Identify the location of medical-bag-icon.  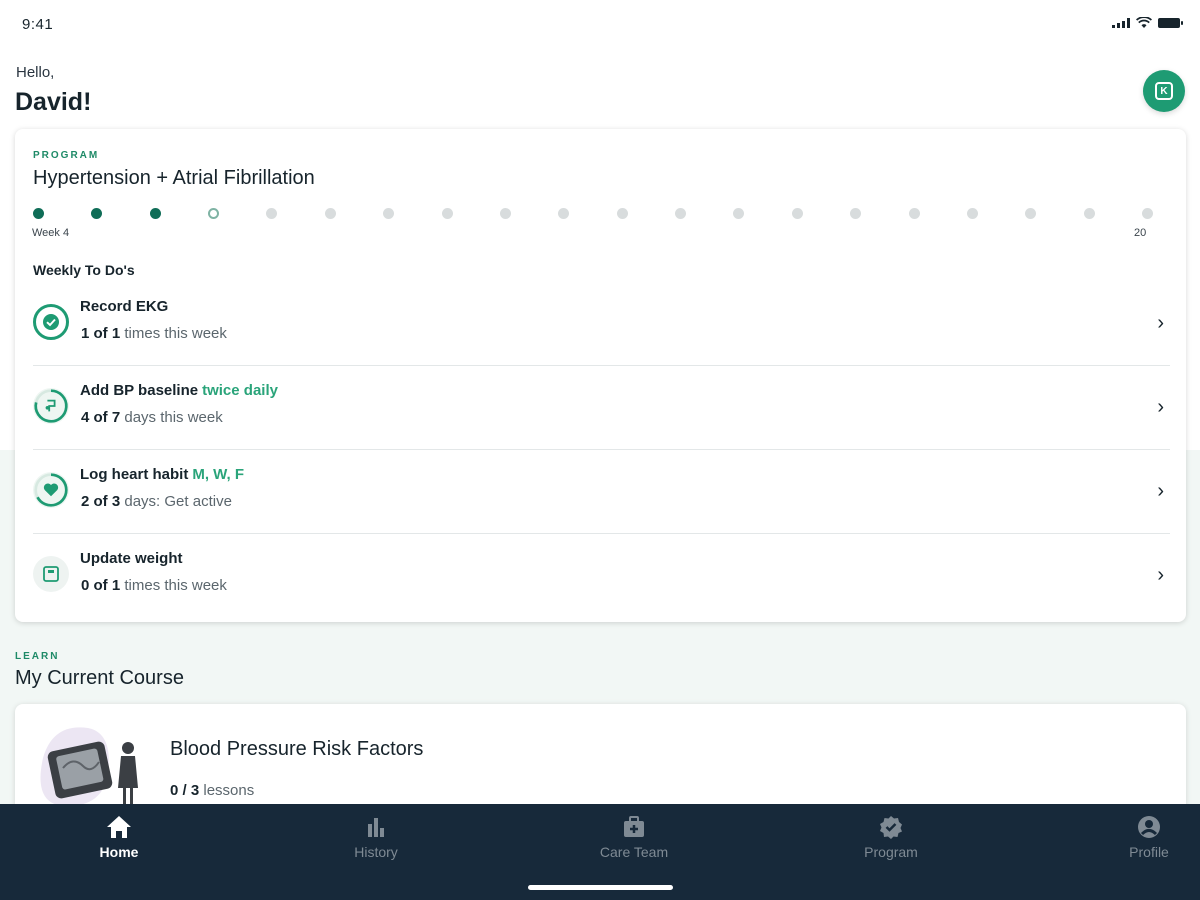
(634, 827).